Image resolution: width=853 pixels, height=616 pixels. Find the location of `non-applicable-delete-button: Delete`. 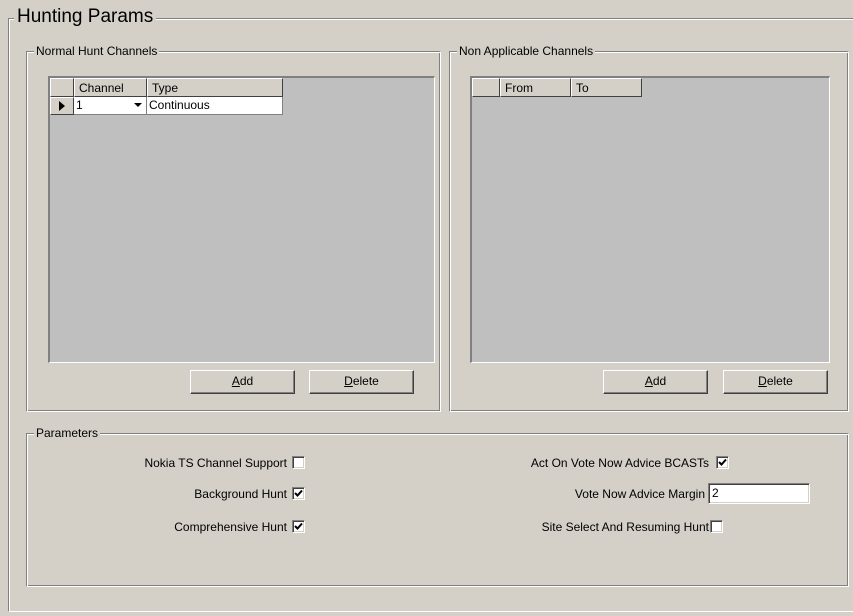

non-applicable-delete-button: Delete is located at coordinates (775, 382).